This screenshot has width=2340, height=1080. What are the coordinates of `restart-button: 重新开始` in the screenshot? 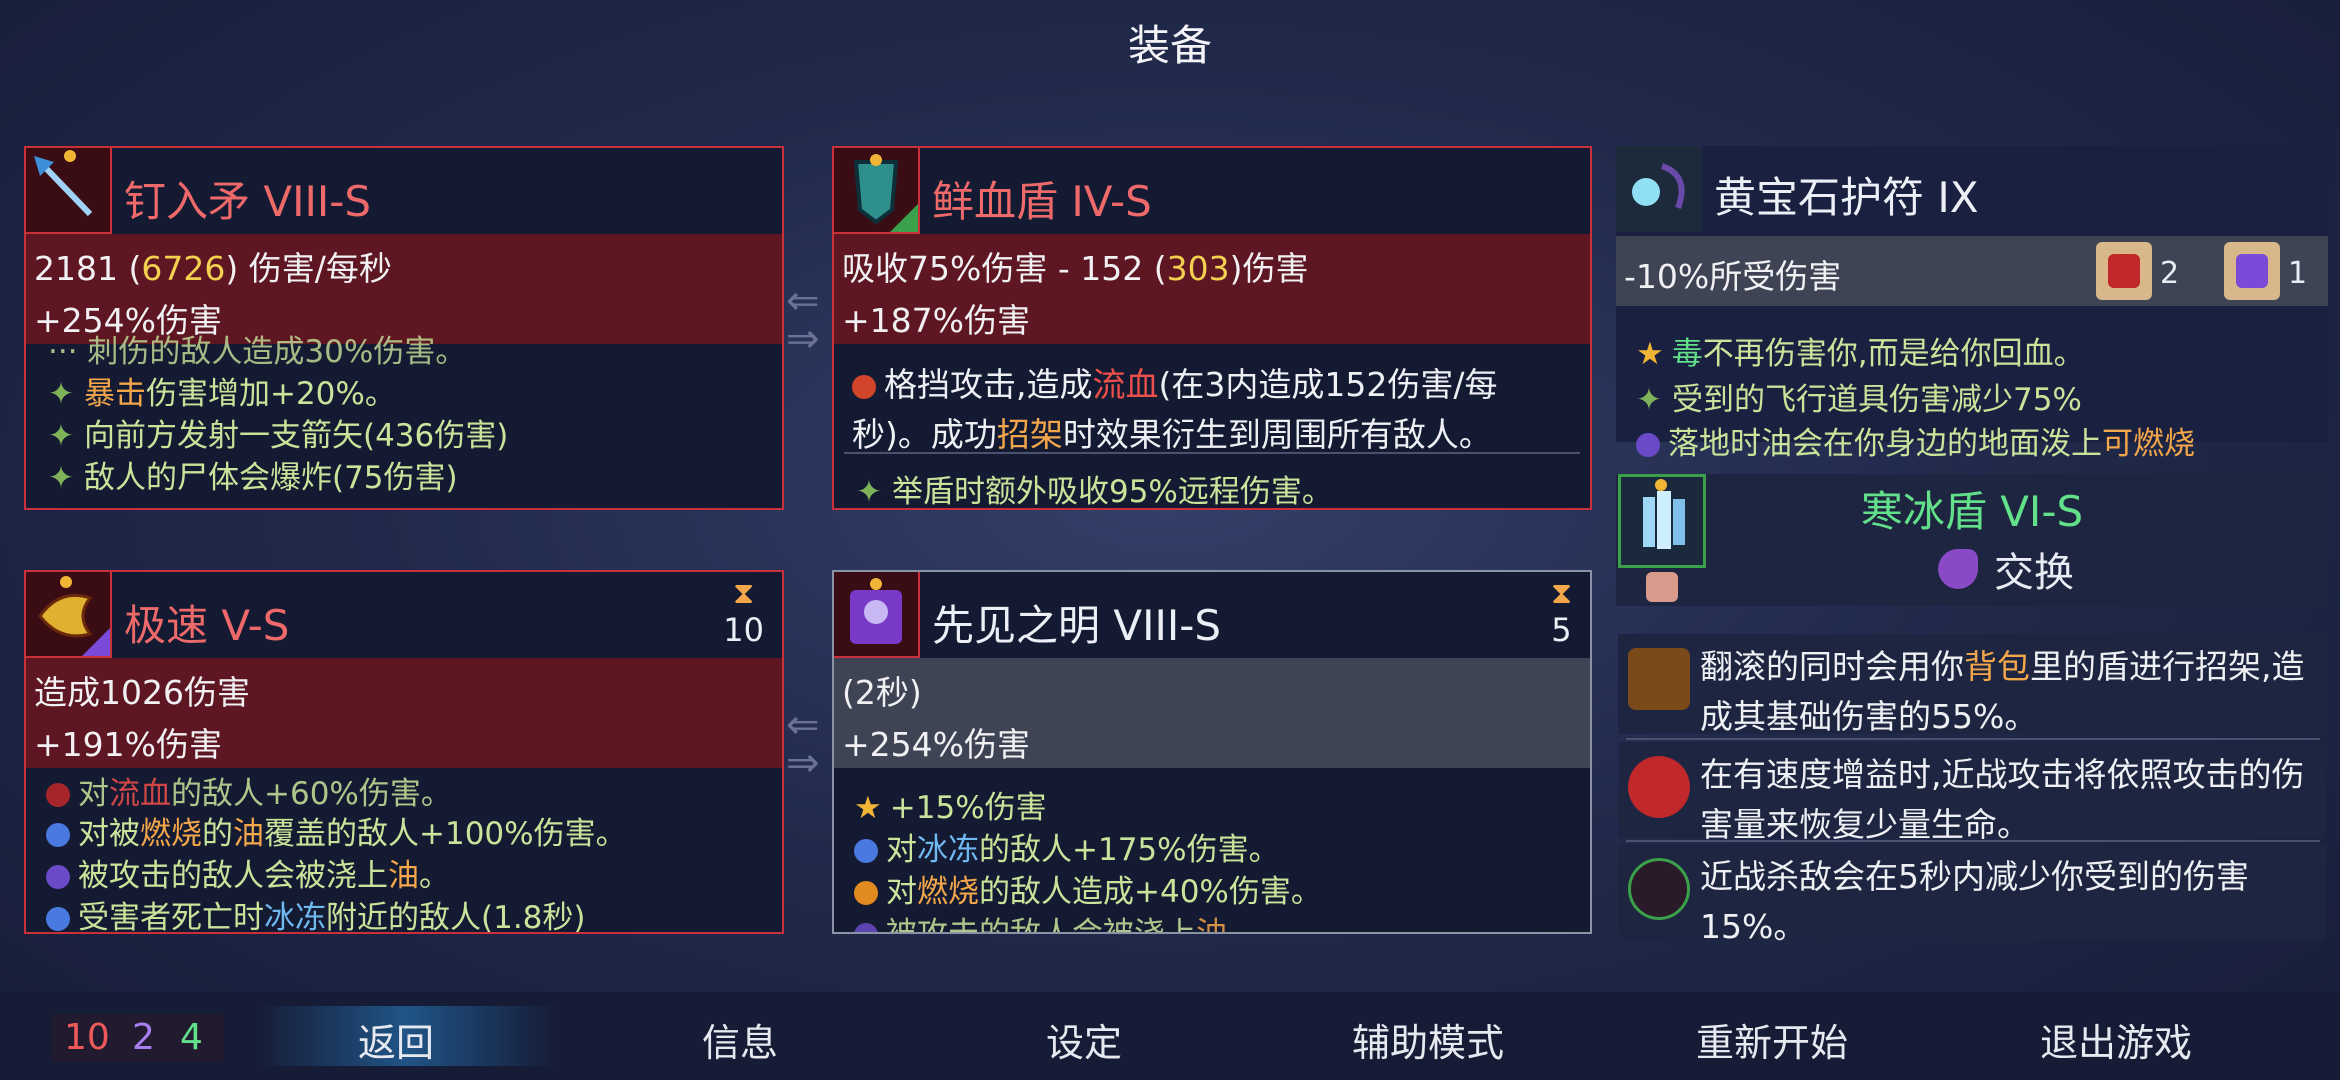 It's located at (1772, 1039).